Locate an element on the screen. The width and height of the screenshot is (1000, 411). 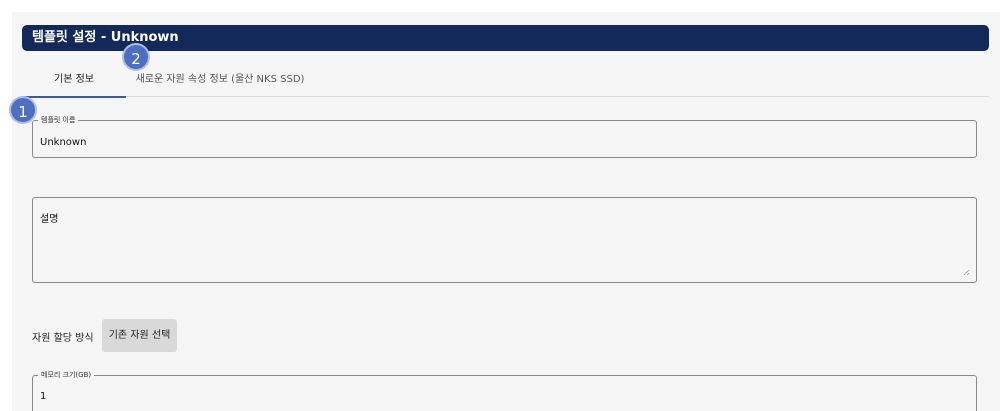
memory-size-field: 메모리 크기(GB) 1 is located at coordinates (504, 390).